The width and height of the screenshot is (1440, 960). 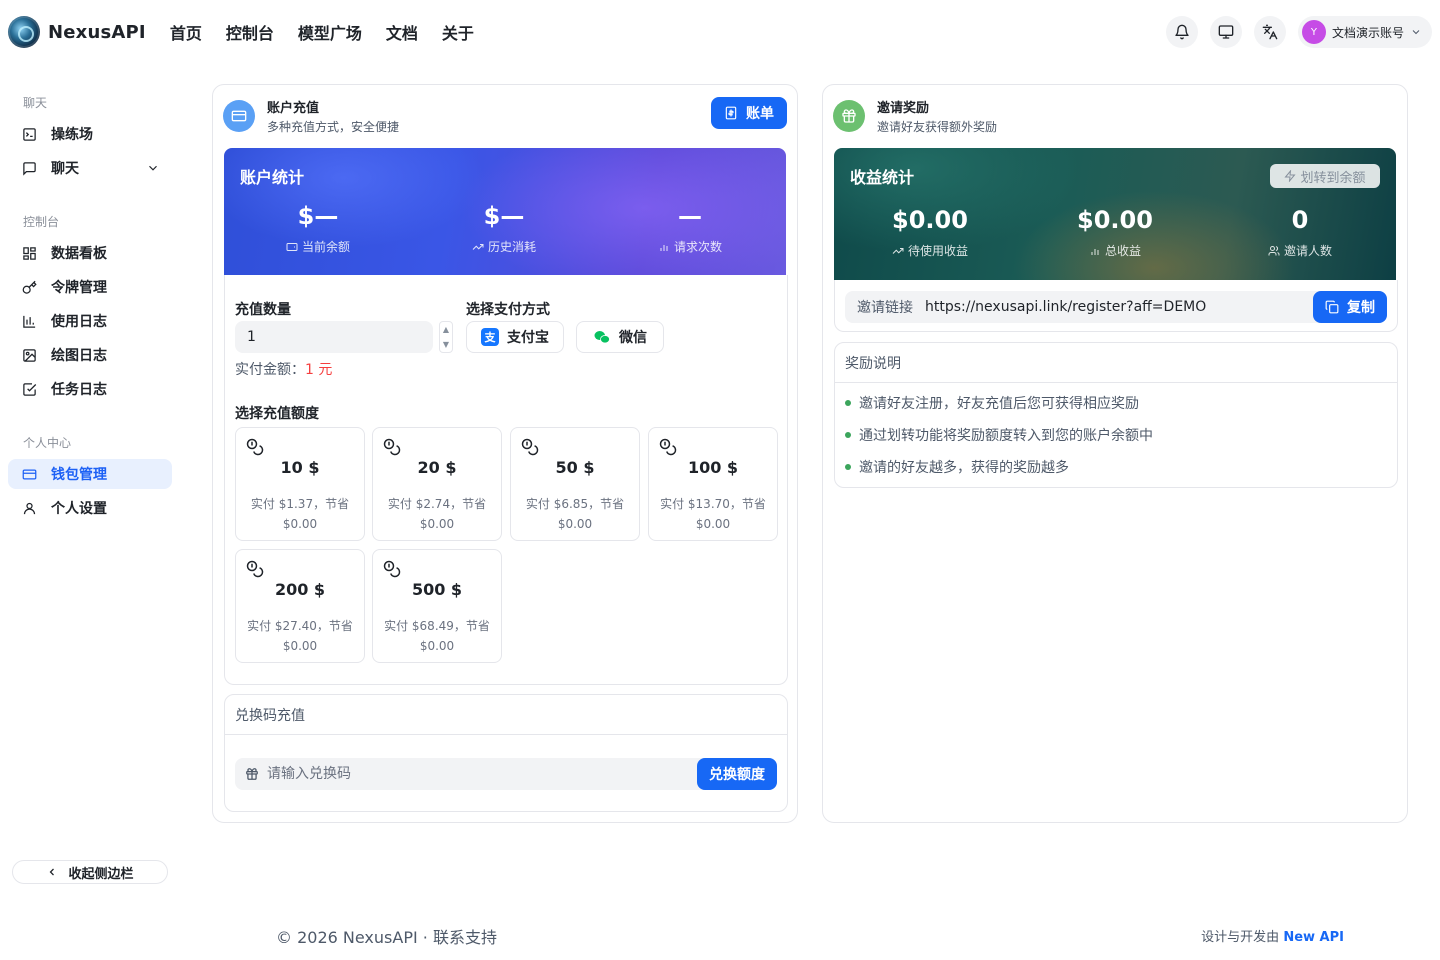 I want to click on redeem-field: 兑换额度, so click(x=506, y=774).